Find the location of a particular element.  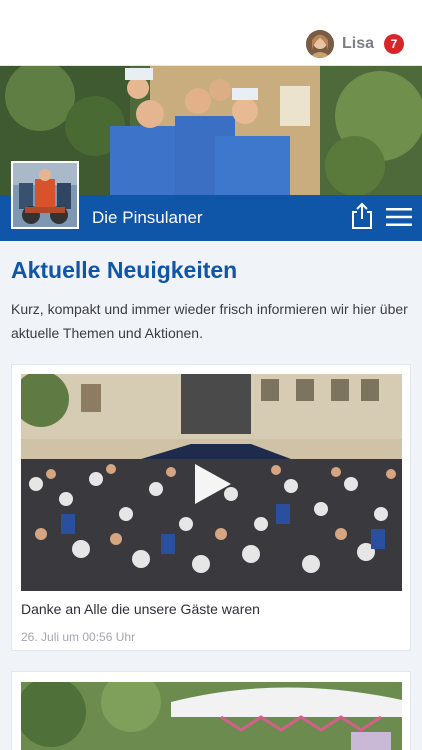

news-card is located at coordinates (211, 710).